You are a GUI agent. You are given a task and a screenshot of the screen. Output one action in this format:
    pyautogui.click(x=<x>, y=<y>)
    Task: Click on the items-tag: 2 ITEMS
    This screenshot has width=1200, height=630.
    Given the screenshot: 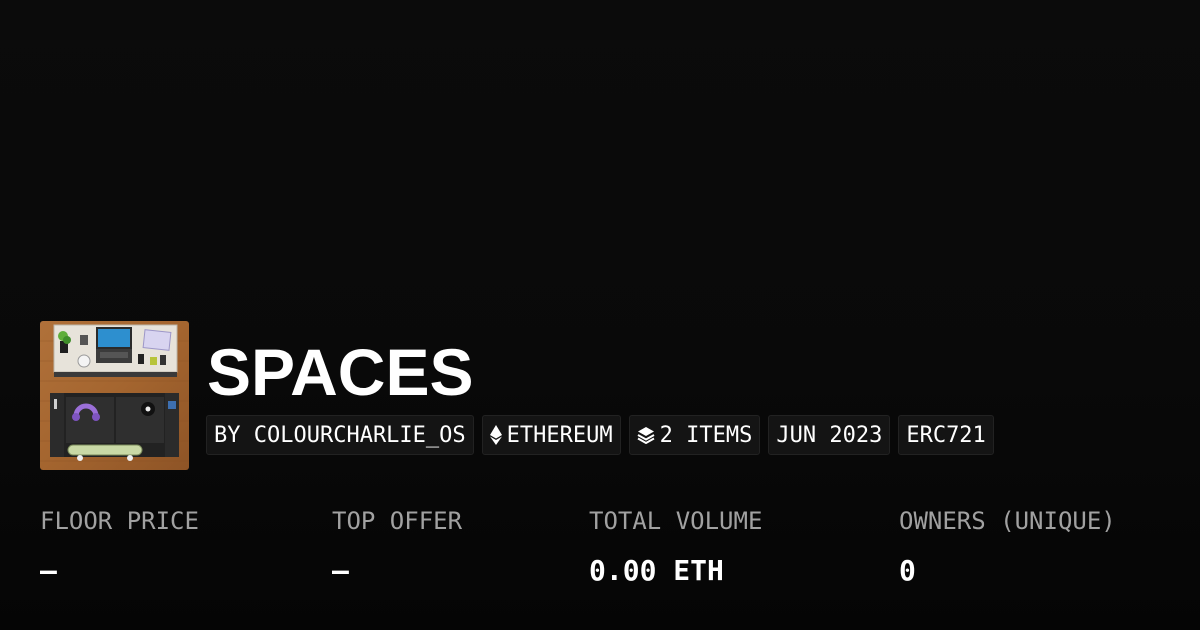 What is the action you would take?
    pyautogui.click(x=694, y=435)
    